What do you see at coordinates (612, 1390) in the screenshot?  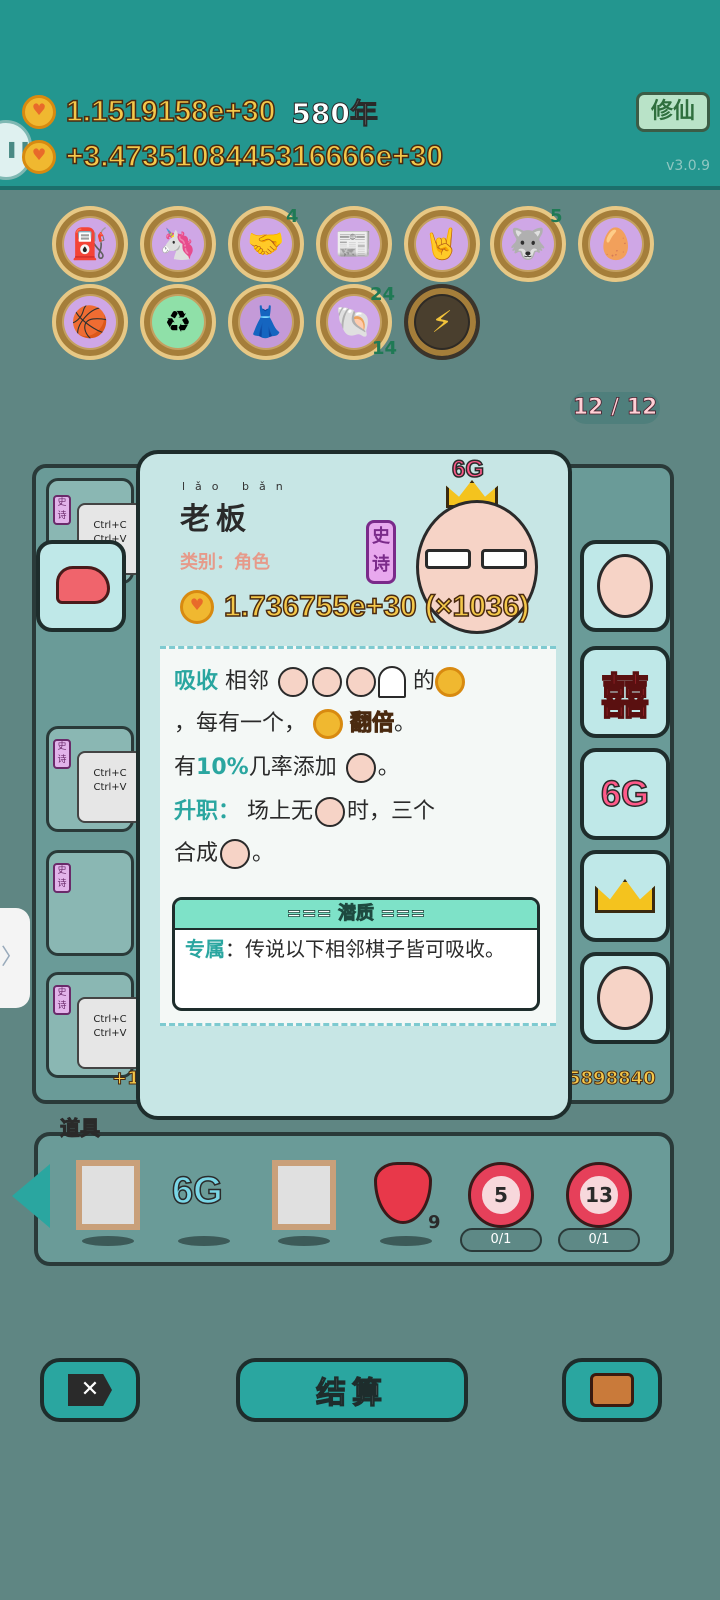 I see `briefcase-button` at bounding box center [612, 1390].